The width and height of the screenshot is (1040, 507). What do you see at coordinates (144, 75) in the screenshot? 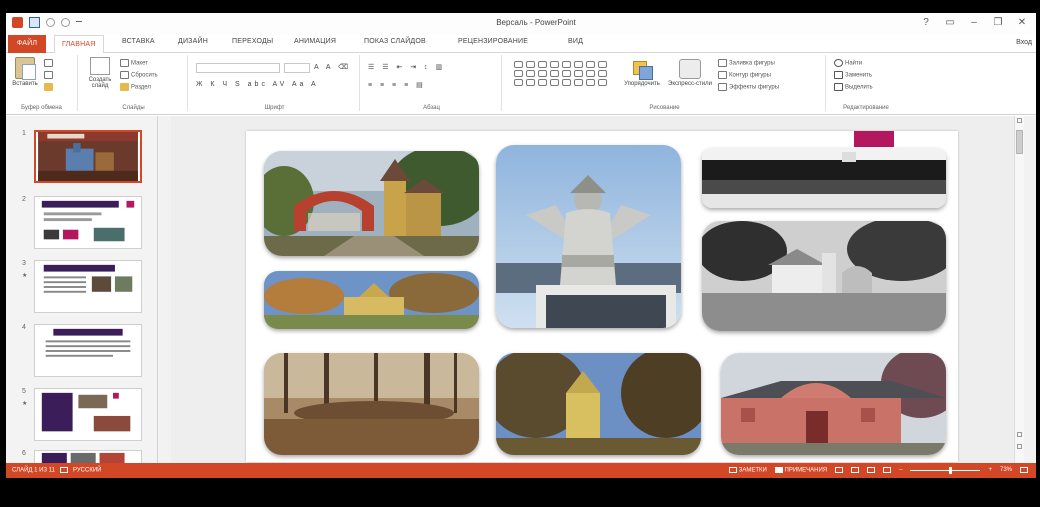
I see `reset-label: Сбросить` at bounding box center [144, 75].